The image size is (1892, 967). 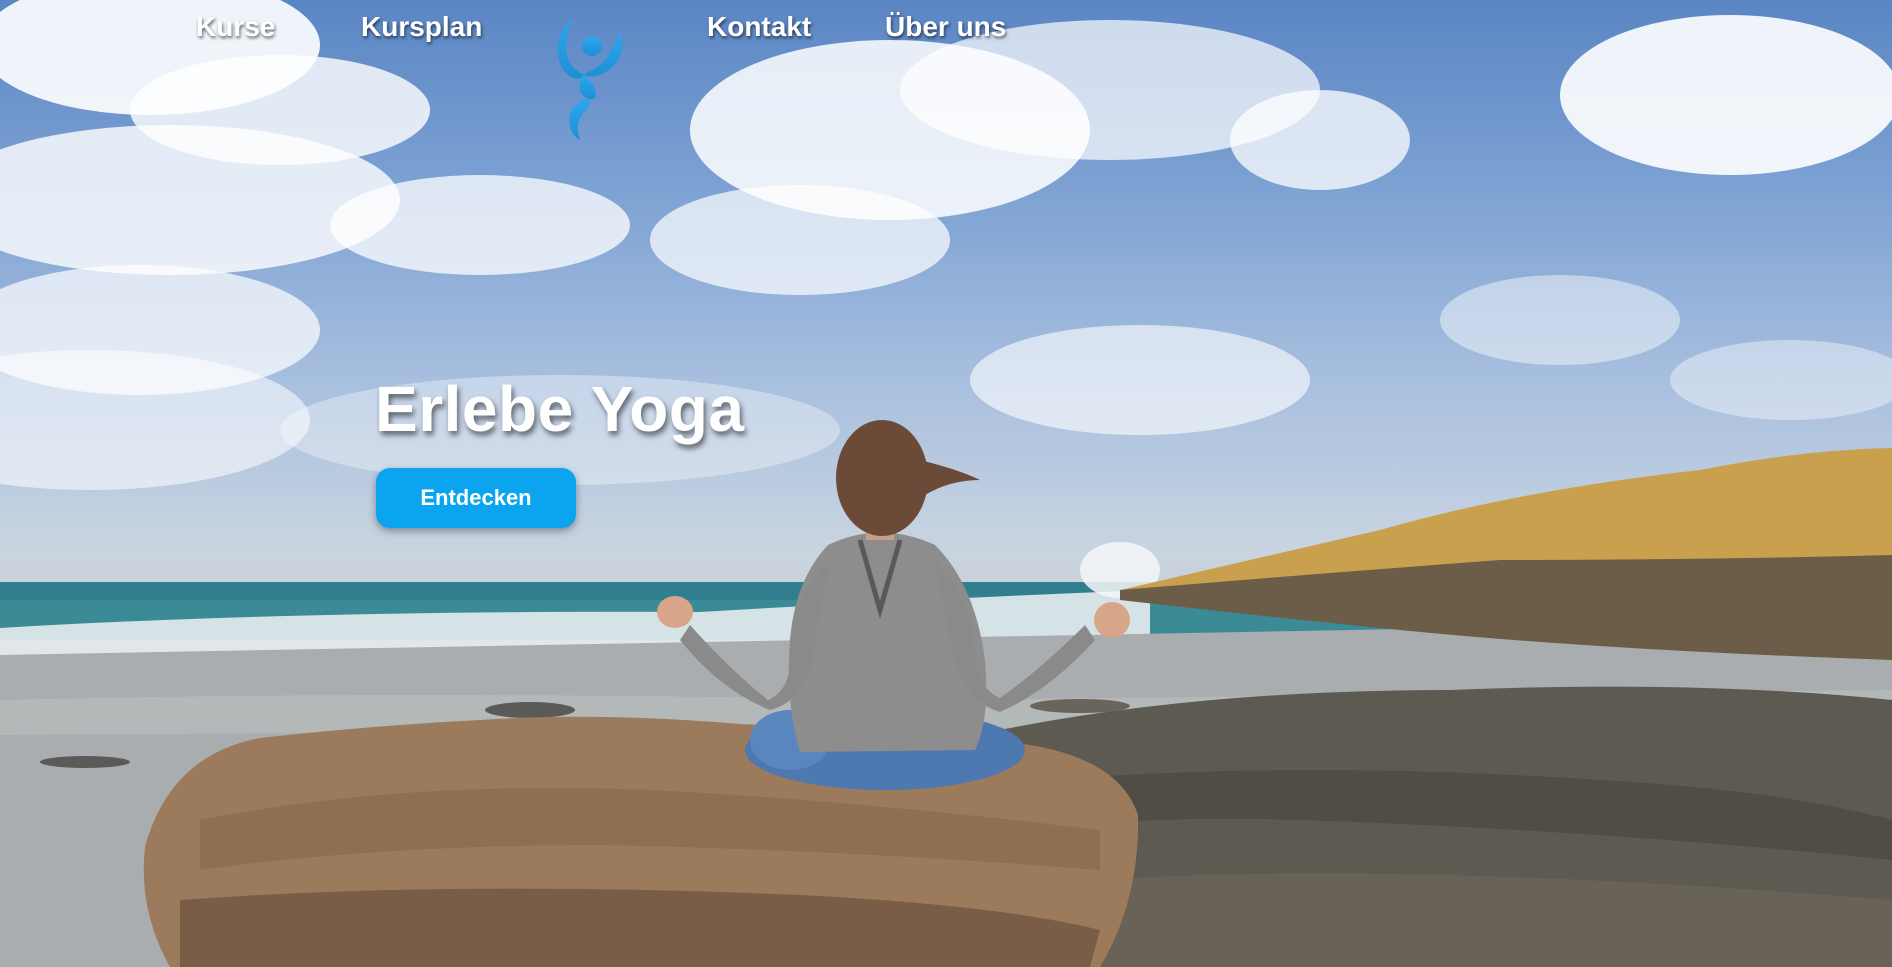 I want to click on main-navigation: Kurse Kursplan Kontakt Über uns, so click(x=946, y=30).